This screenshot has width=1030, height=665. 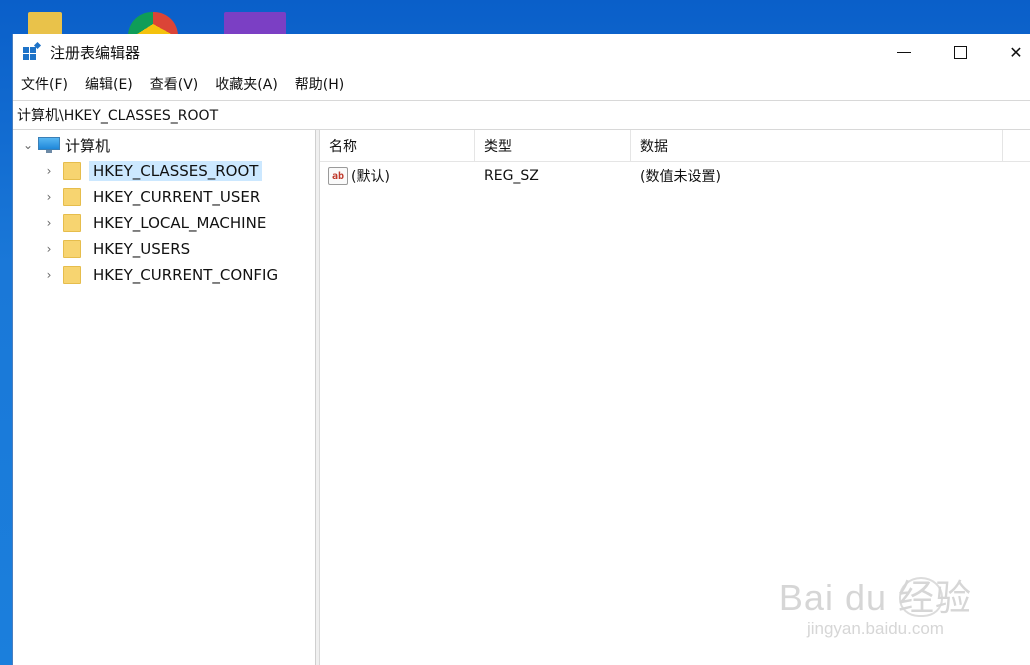 I want to click on value-name: (默认), so click(x=370, y=177).